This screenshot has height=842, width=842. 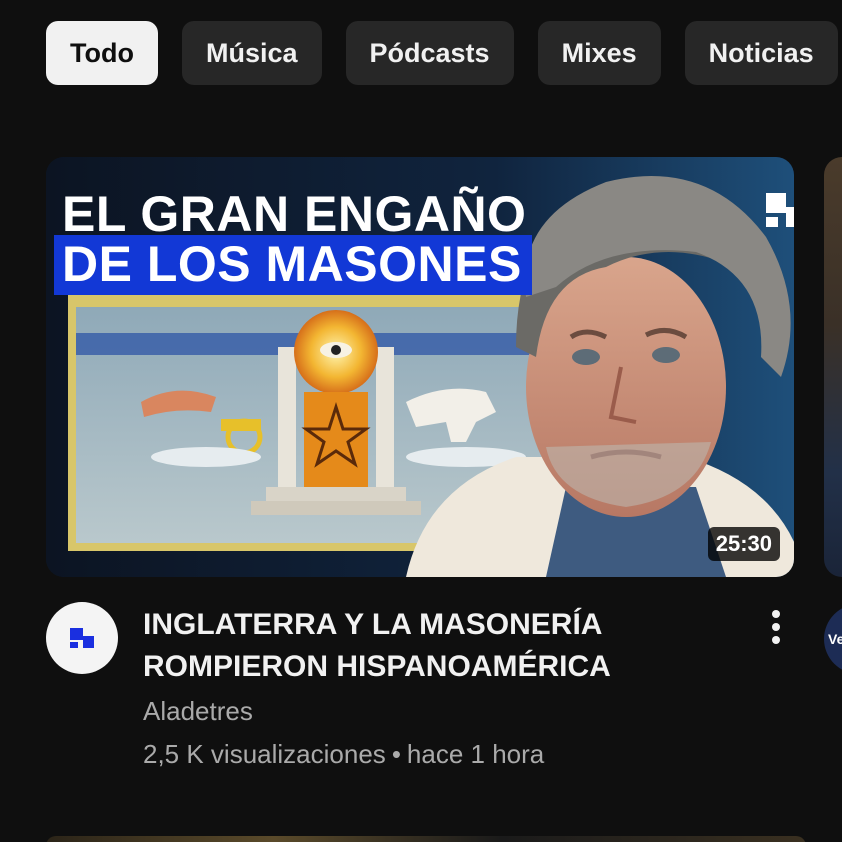 I want to click on video-title-line2: ROMPIERON HISPANOAMÉRICA, so click(x=377, y=666).